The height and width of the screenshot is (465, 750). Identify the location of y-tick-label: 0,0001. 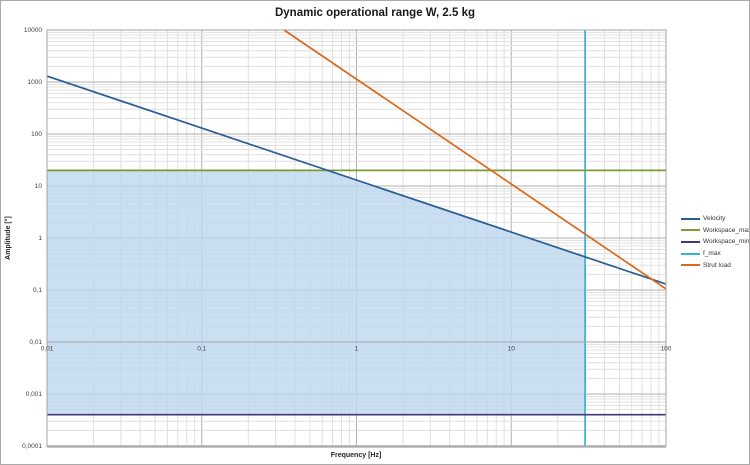
(32, 446).